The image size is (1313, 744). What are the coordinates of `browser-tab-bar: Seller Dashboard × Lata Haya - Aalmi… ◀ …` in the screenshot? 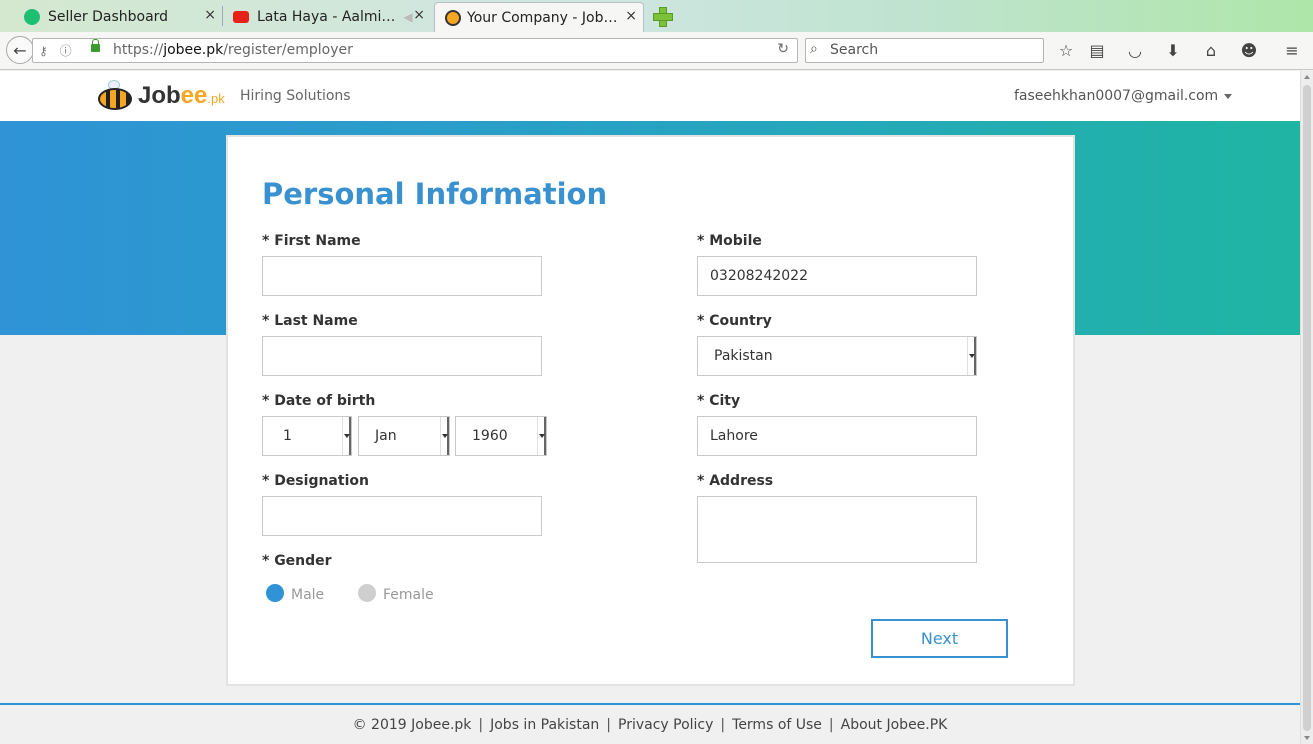 It's located at (656, 16).